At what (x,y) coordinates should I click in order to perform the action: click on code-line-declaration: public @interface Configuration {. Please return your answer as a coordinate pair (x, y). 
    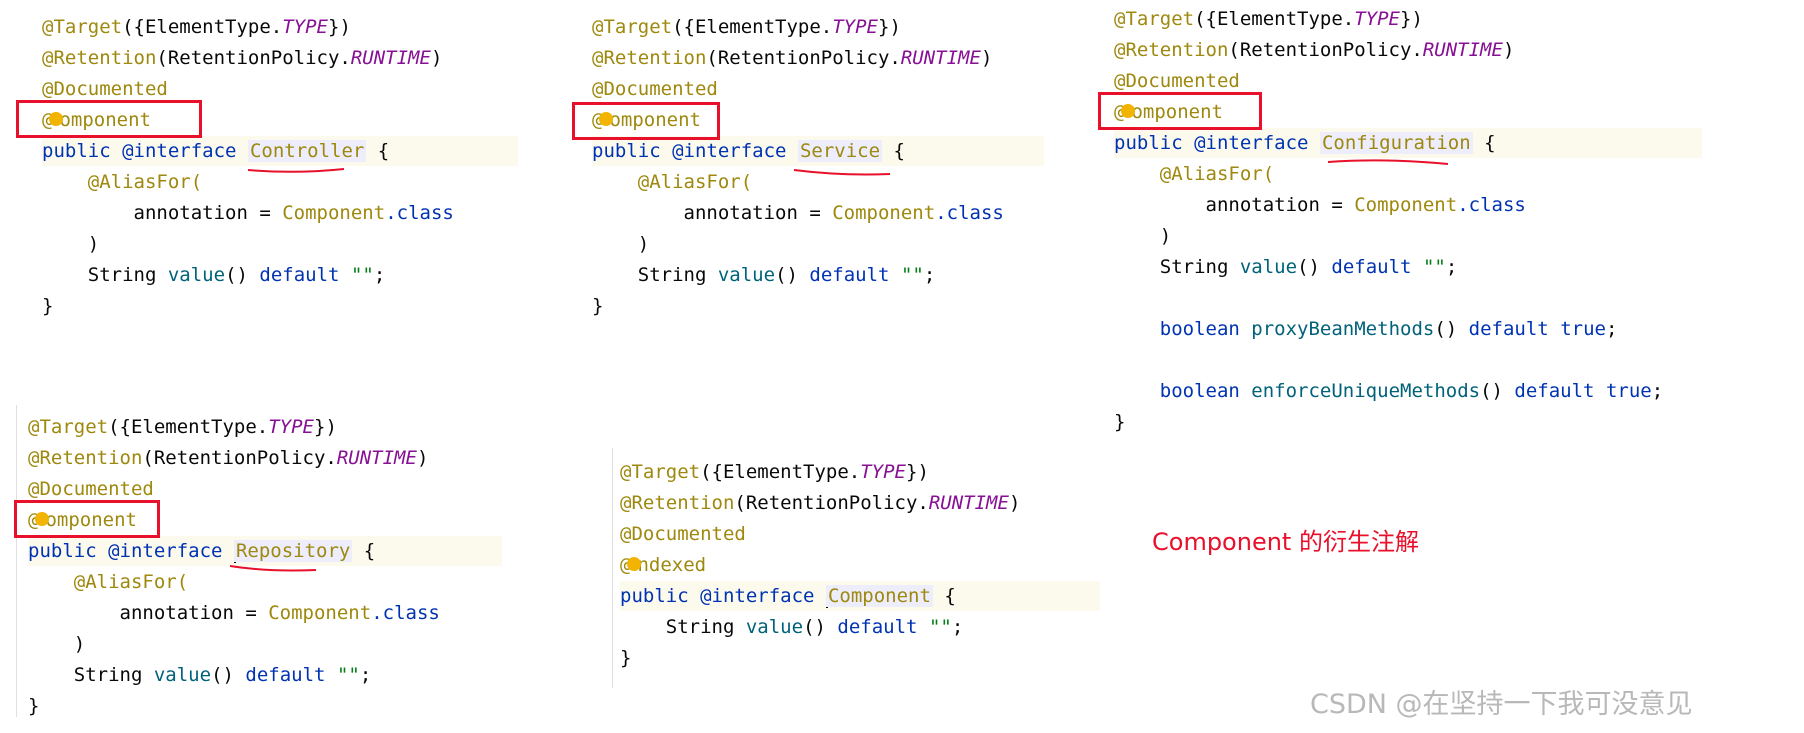
    Looking at the image, I should click on (1408, 143).